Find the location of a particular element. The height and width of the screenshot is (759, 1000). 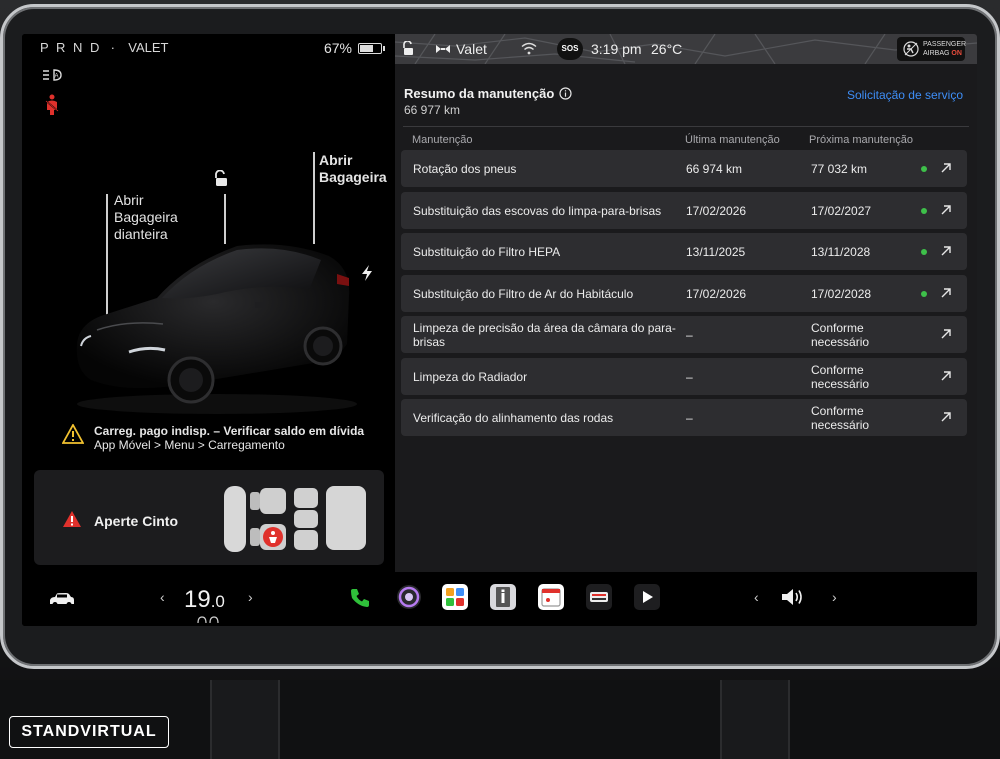

maintenance-title: Resumo da manutenção is located at coordinates (488, 93).